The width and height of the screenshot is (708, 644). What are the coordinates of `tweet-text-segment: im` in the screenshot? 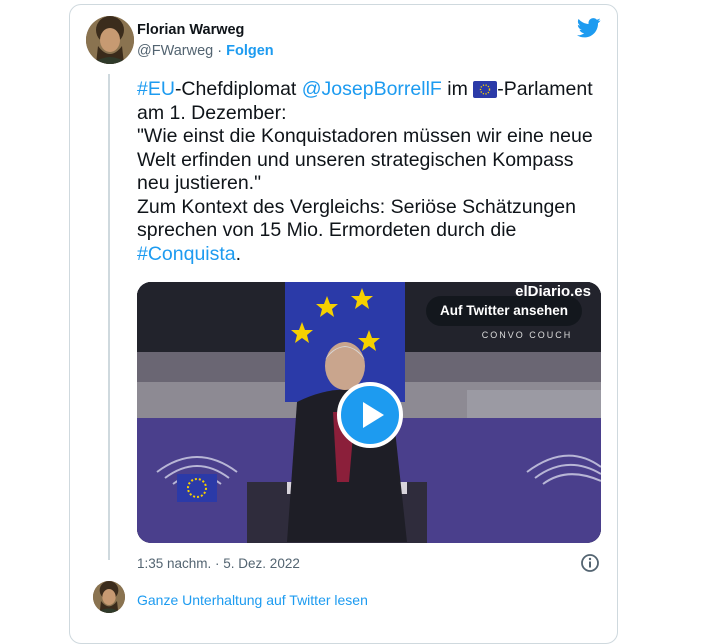 It's located at (457, 89).